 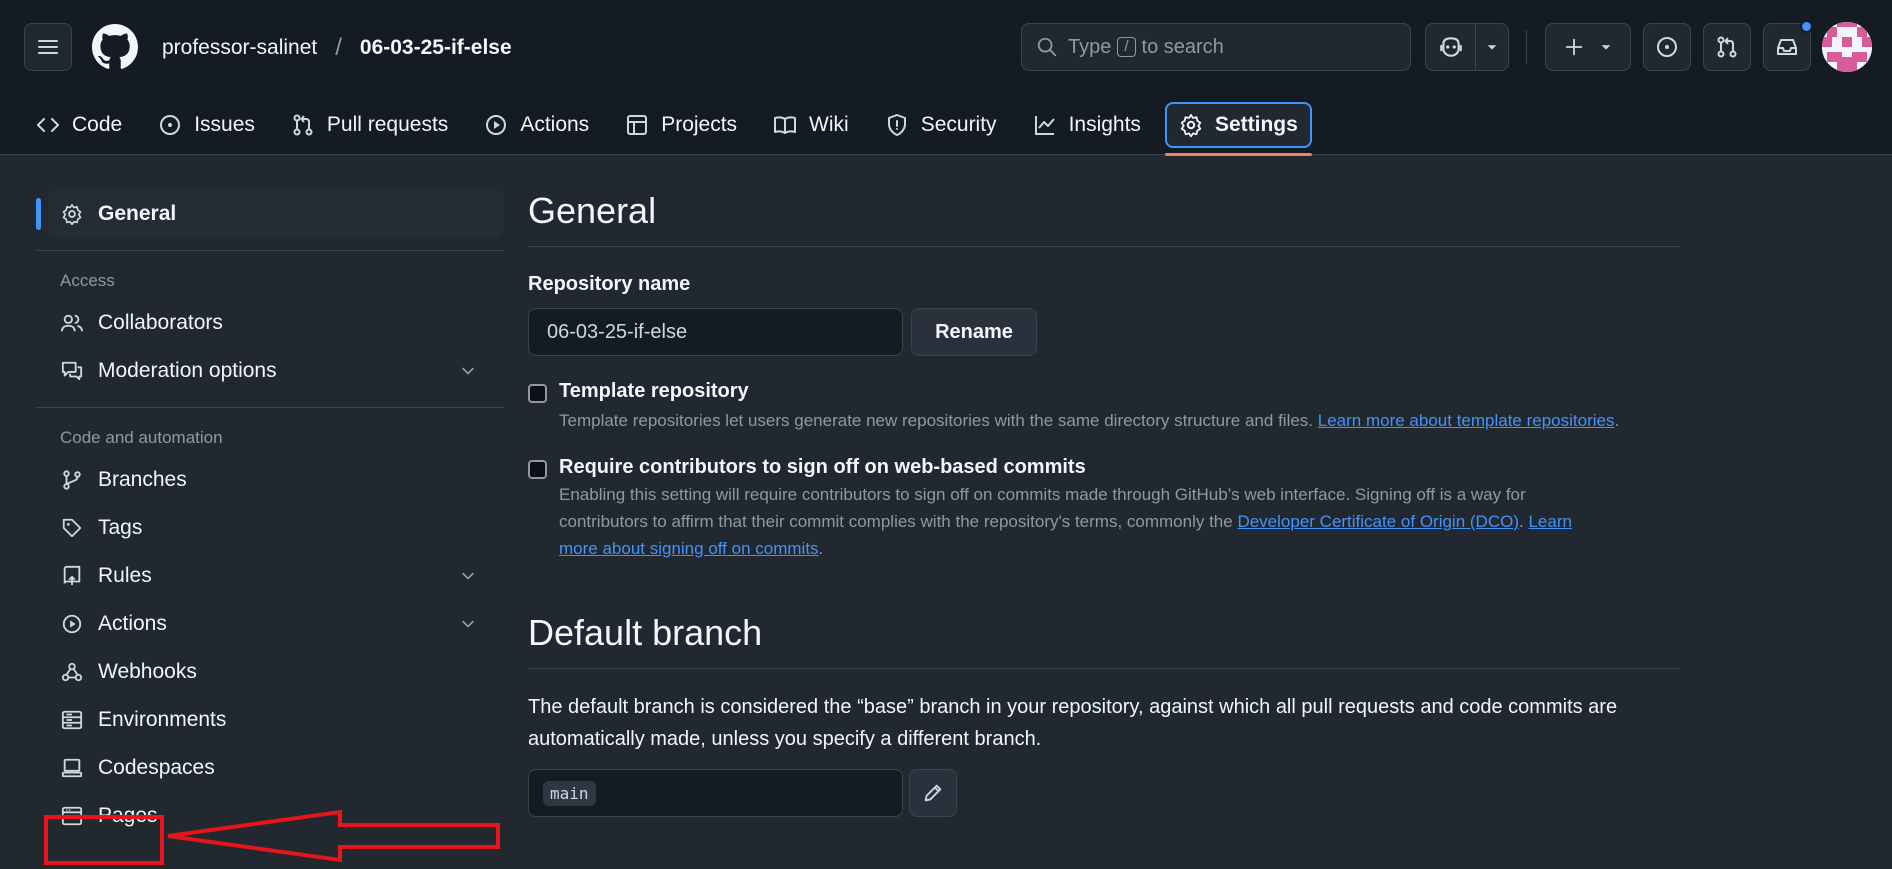 What do you see at coordinates (1256, 124) in the screenshot?
I see `tab-label: Settings` at bounding box center [1256, 124].